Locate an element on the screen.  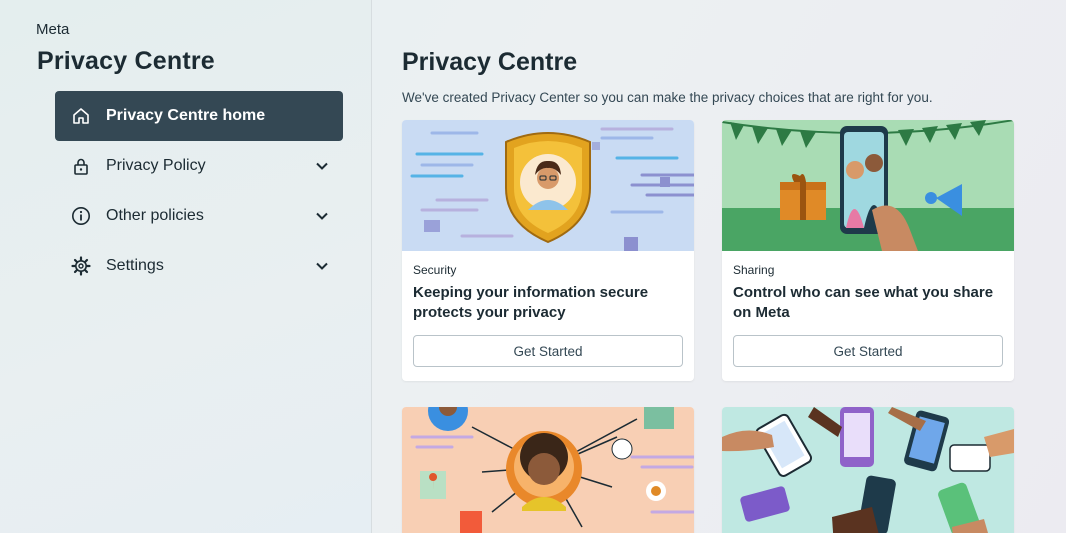
lock-icon is located at coordinates (81, 166).